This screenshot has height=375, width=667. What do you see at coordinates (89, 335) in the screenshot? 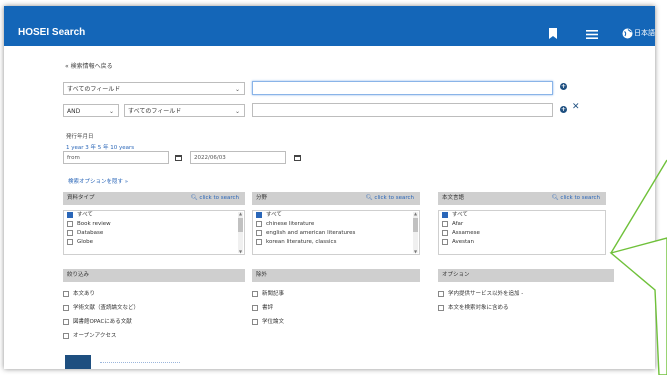
I see `refine-option-open-access: オープンアクセス` at bounding box center [89, 335].